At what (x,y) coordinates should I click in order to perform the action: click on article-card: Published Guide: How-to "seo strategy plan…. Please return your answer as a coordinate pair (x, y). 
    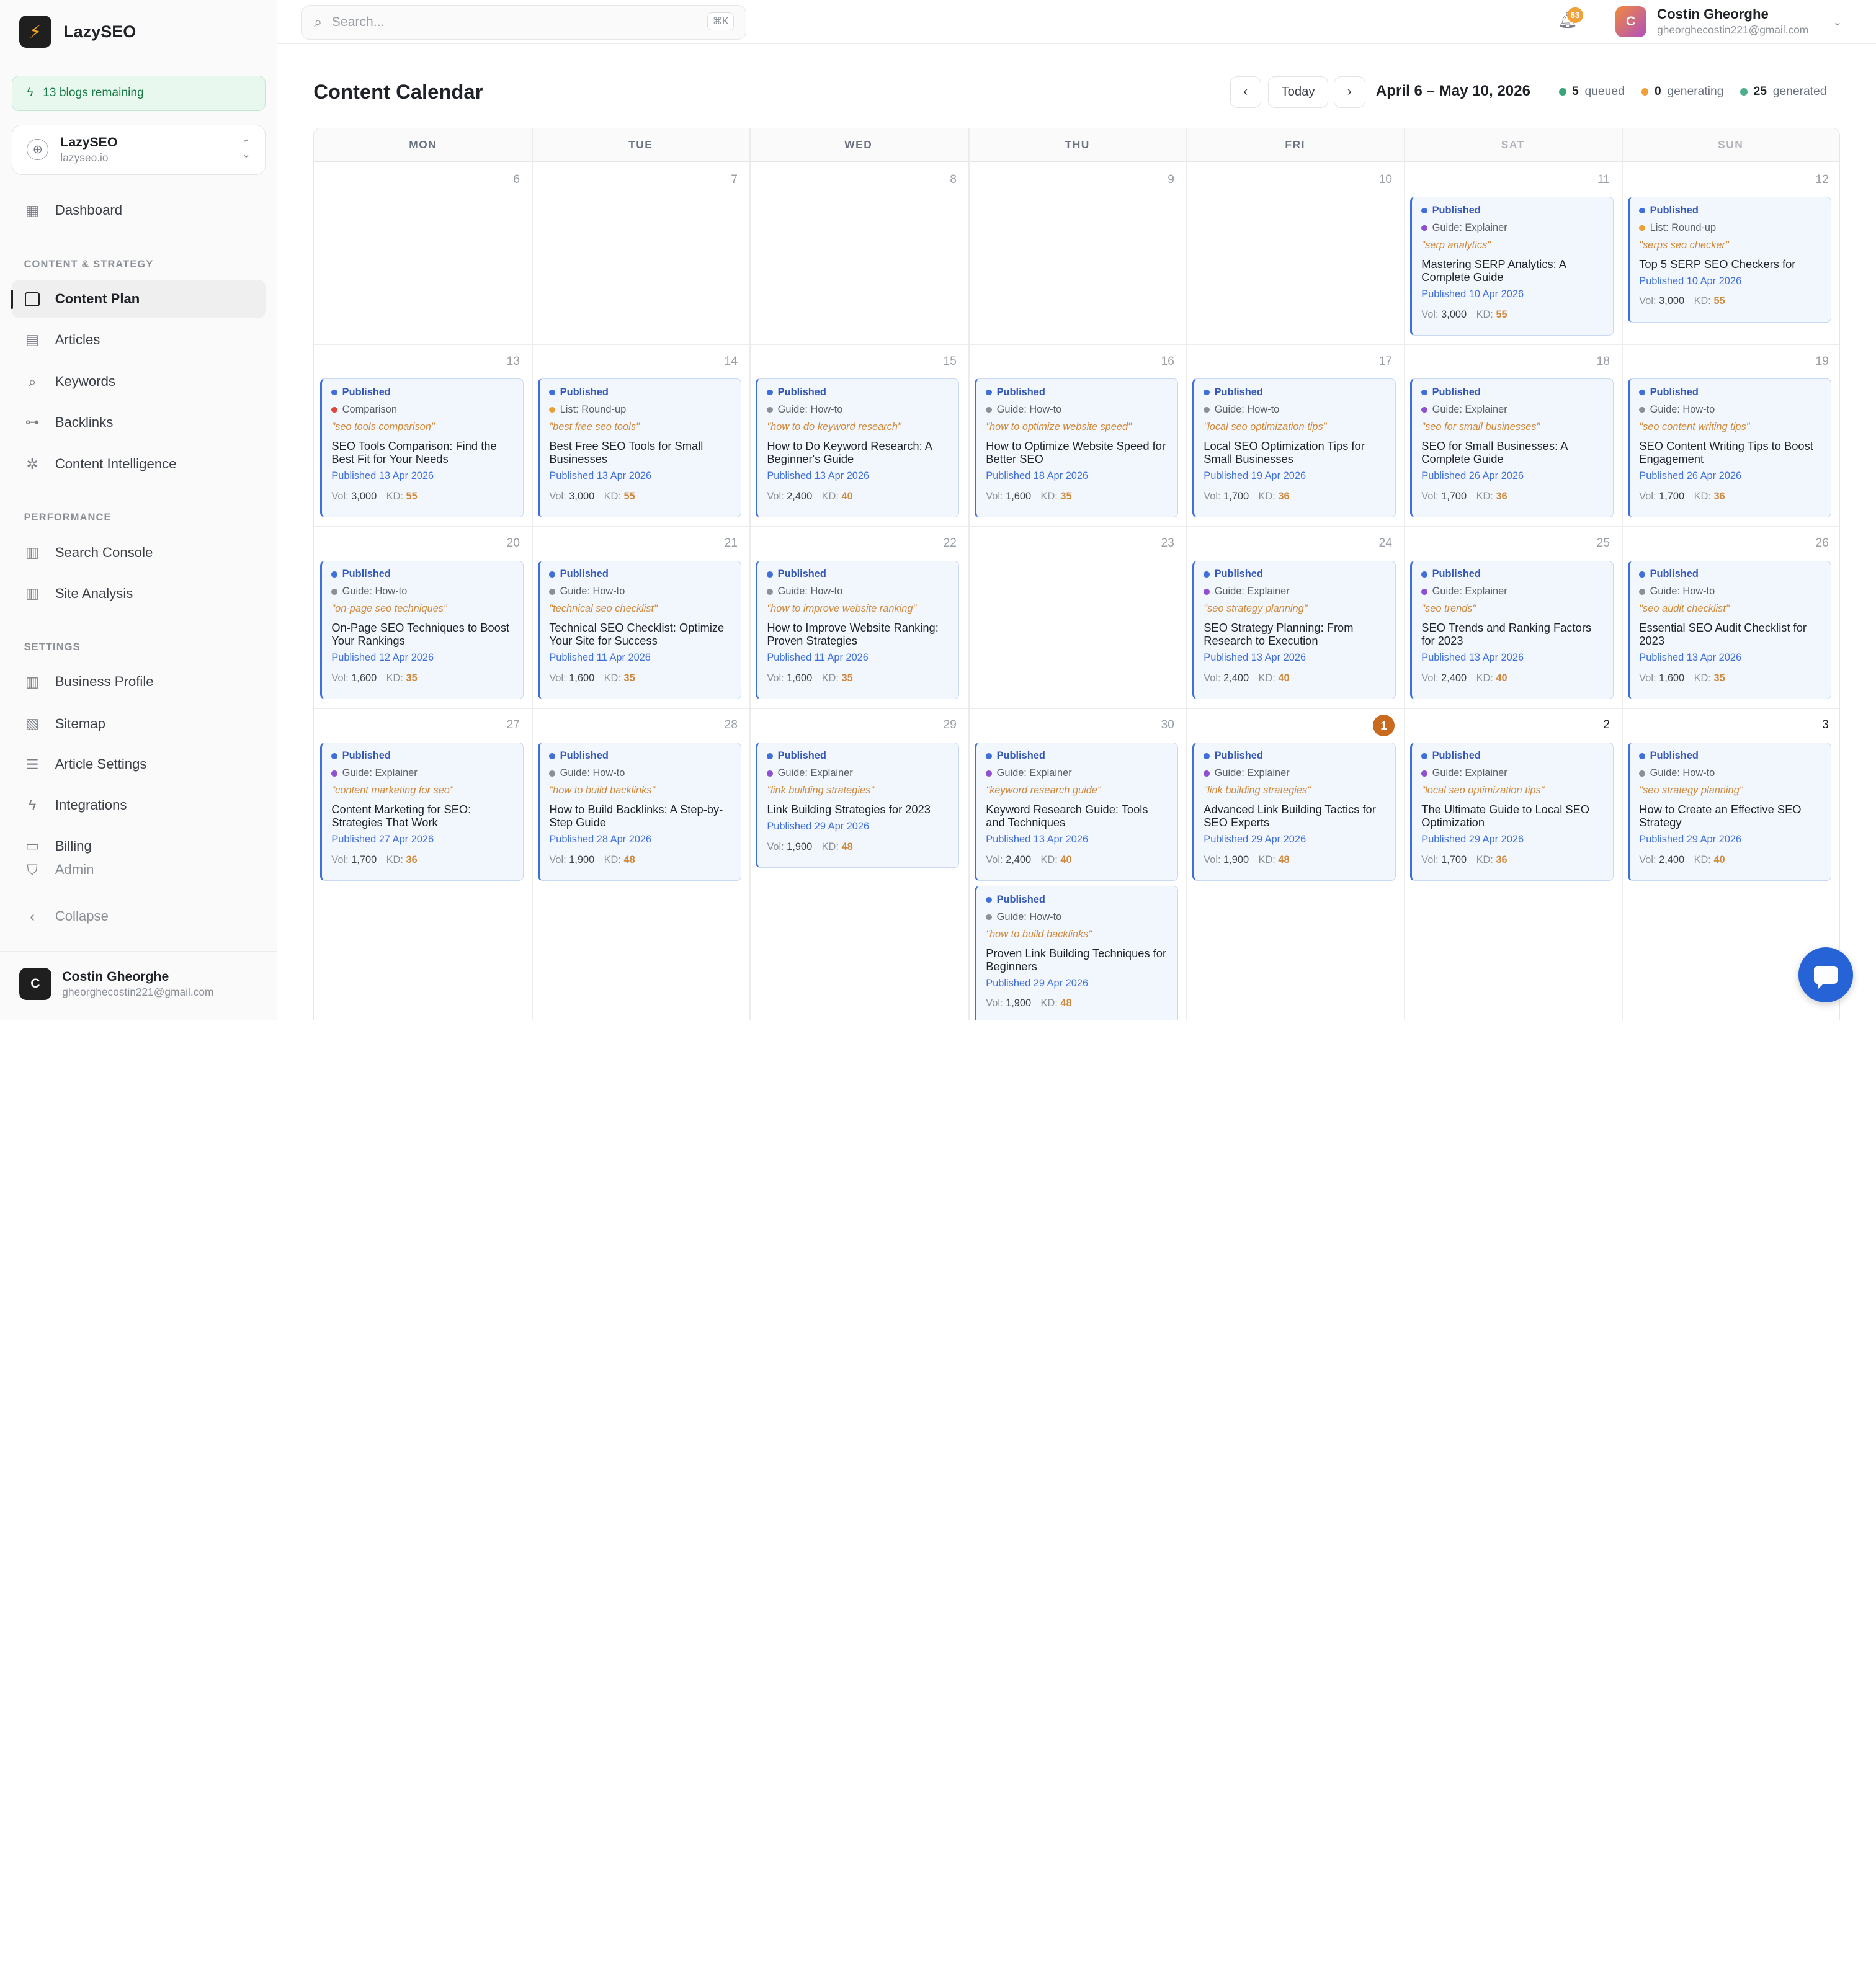
    Looking at the image, I should click on (1729, 812).